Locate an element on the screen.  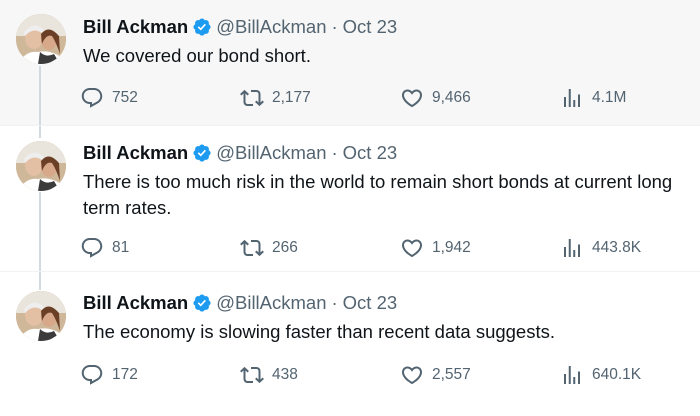
retweet-count: 438 is located at coordinates (285, 374).